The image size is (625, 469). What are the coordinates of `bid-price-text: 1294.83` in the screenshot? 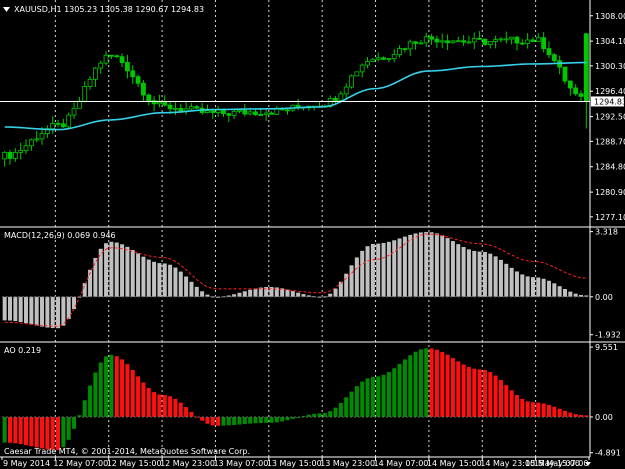 It's located at (609, 101).